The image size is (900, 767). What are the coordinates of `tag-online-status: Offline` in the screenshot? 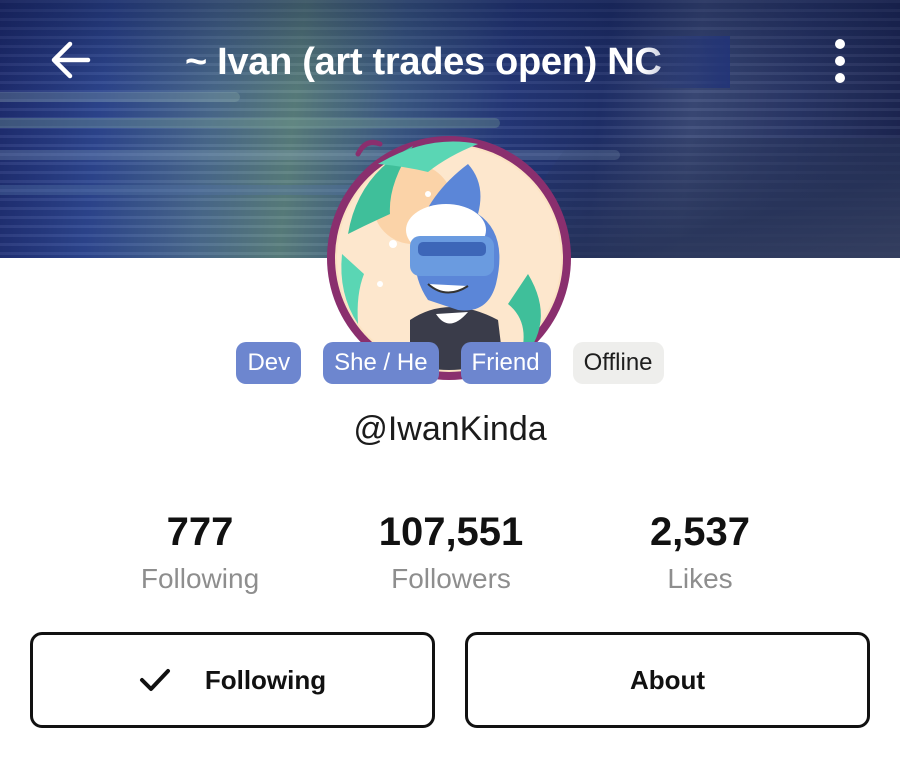 It's located at (618, 363).